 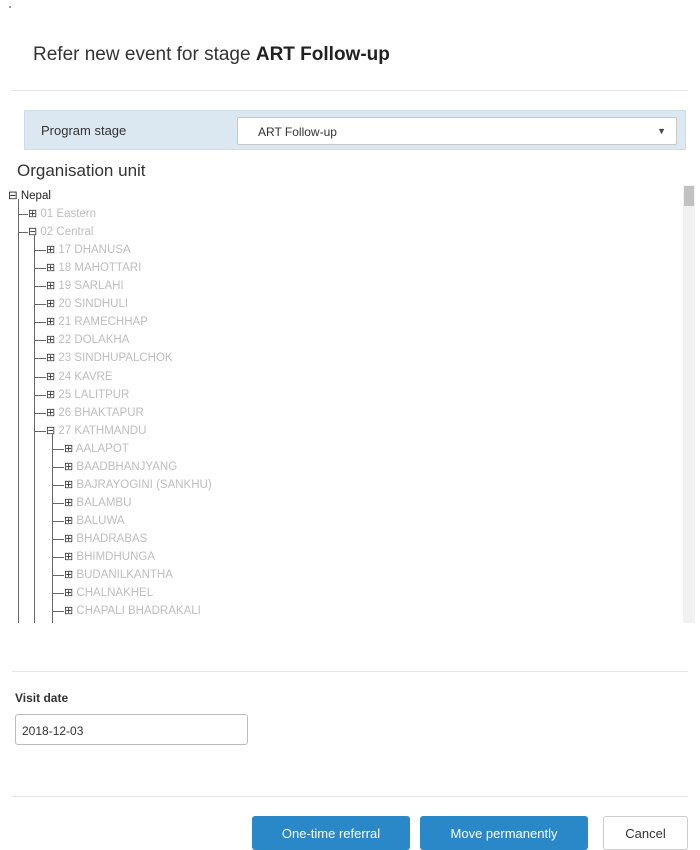 I want to click on tree-node-label: 26 BHAKTAPUR, so click(x=99, y=413).